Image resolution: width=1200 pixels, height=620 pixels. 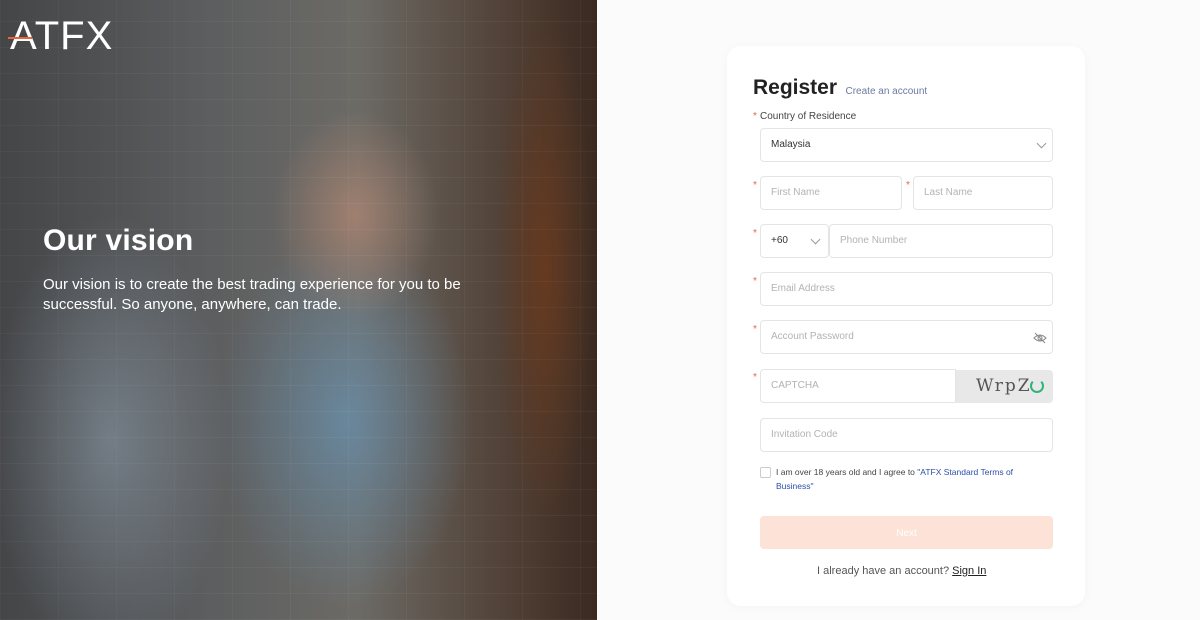 I want to click on eye-off-icon, so click(x=1040, y=338).